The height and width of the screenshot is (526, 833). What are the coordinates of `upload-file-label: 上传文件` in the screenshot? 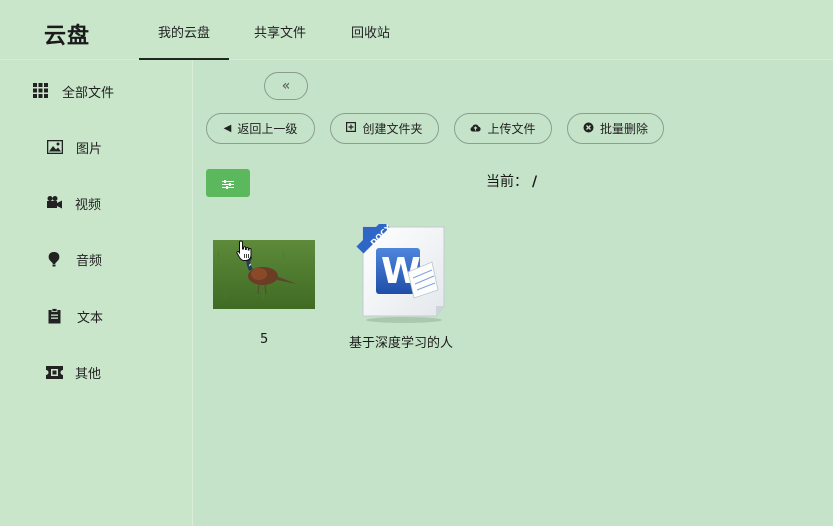 It's located at (511, 129).